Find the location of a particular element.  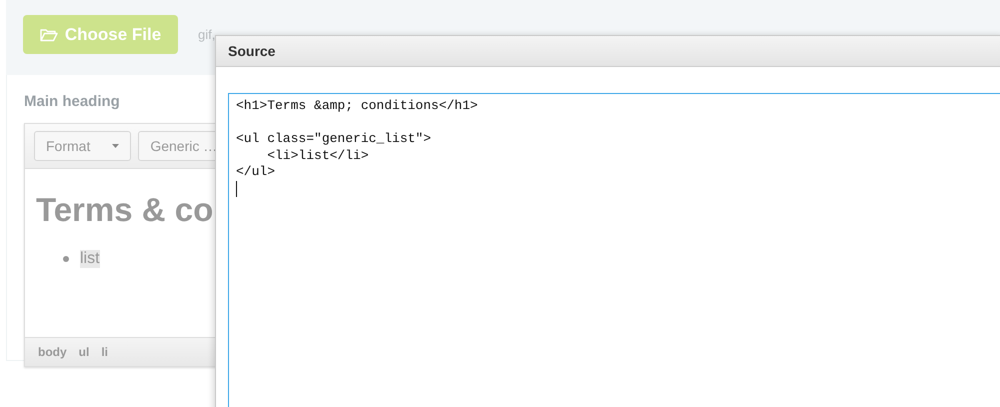

text-cursor is located at coordinates (236, 188).